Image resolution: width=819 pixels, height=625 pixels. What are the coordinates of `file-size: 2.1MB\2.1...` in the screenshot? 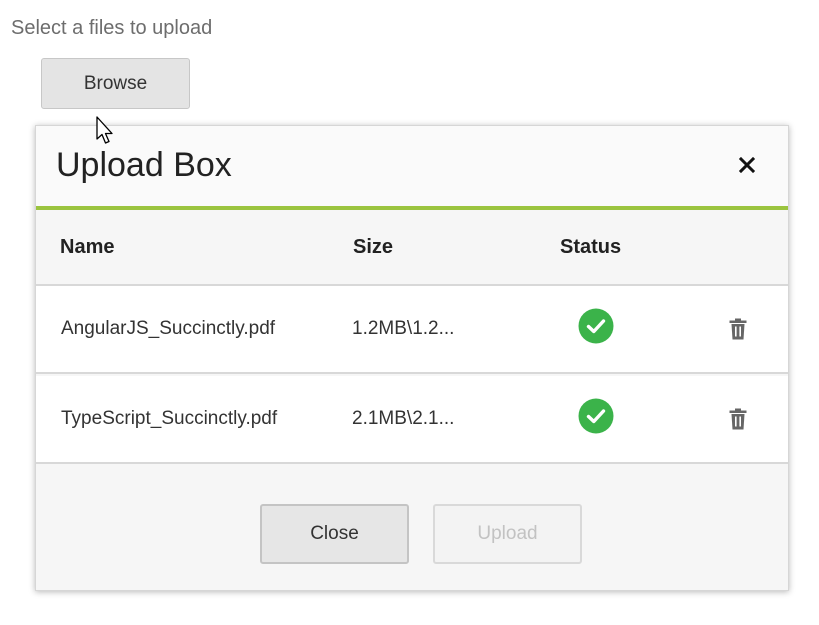 It's located at (403, 418).